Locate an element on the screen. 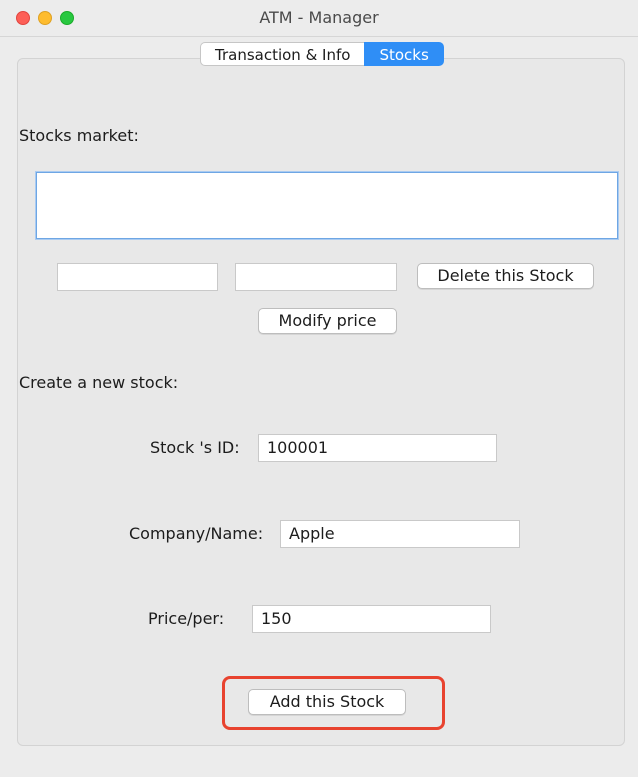  stock-id-select-field is located at coordinates (137, 277).